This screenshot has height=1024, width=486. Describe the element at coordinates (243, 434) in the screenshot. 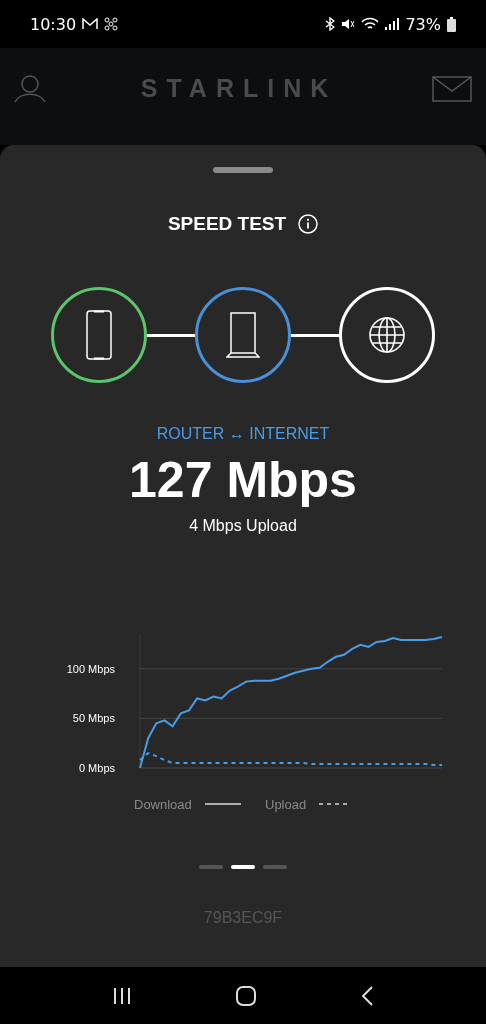

I see `segment-label: ROUTER ↔ INTERNET` at that location.